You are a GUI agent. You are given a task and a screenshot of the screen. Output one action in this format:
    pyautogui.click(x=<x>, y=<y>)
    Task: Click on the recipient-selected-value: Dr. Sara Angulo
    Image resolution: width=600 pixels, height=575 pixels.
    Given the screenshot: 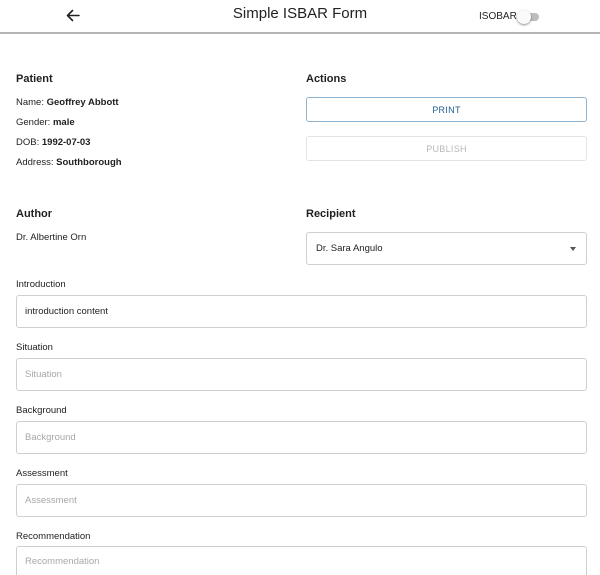 What is the action you would take?
    pyautogui.click(x=349, y=248)
    